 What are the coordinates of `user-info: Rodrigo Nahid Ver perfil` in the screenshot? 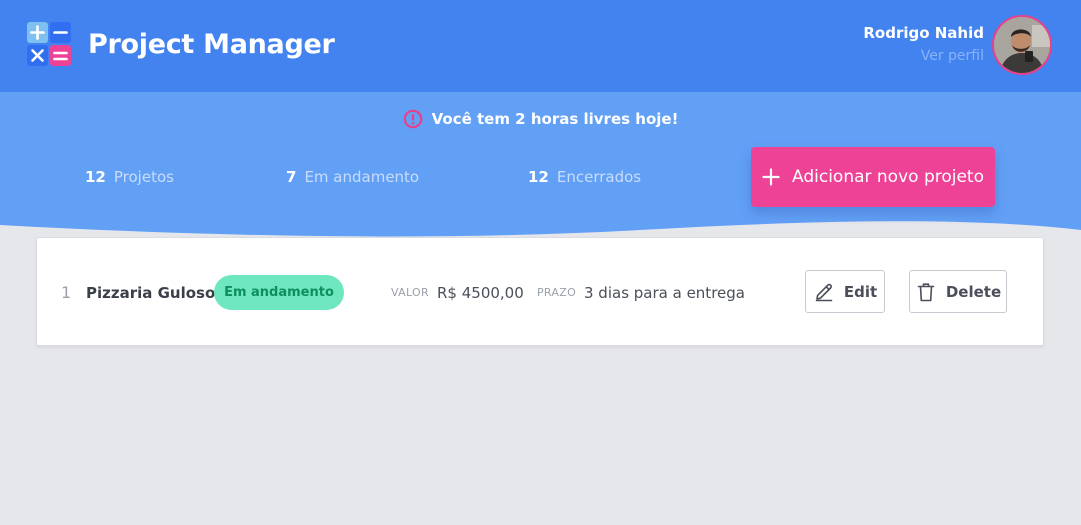 It's located at (923, 45).